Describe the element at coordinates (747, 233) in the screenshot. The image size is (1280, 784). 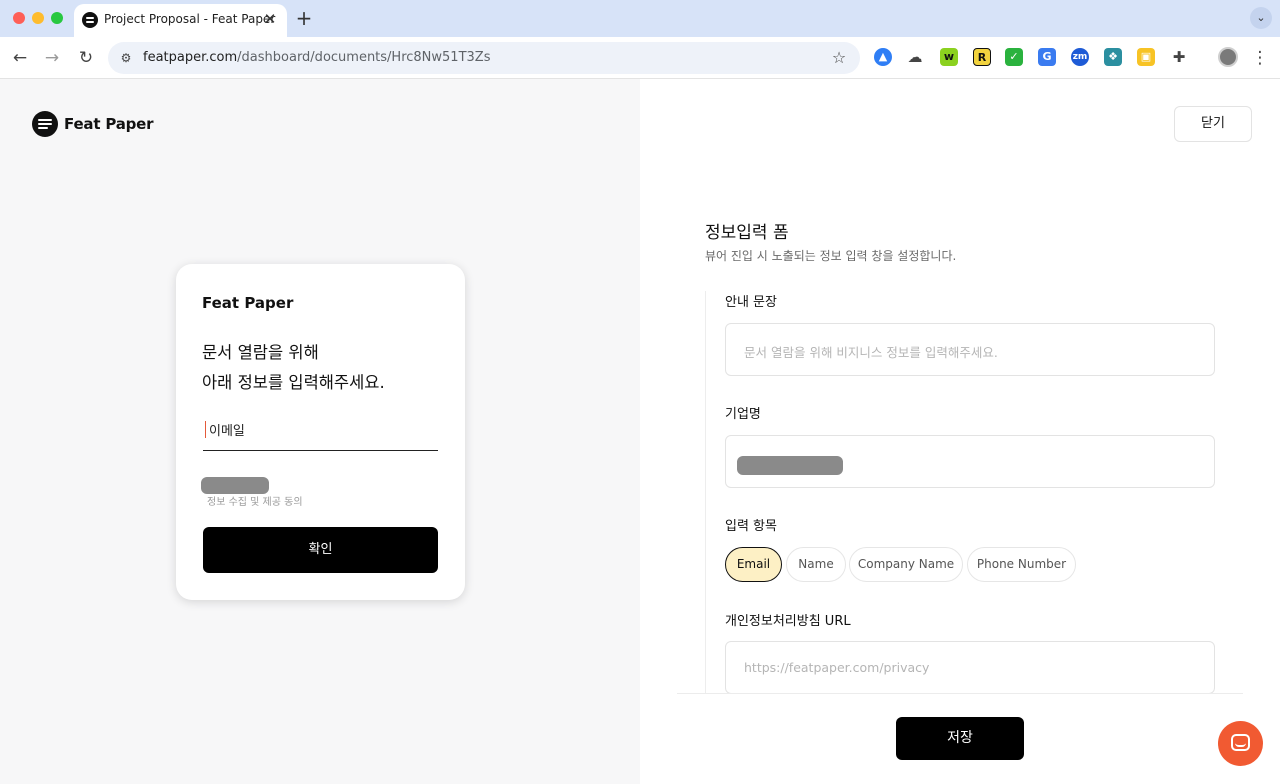
I see `form-title: 정보입력 폼` at that location.